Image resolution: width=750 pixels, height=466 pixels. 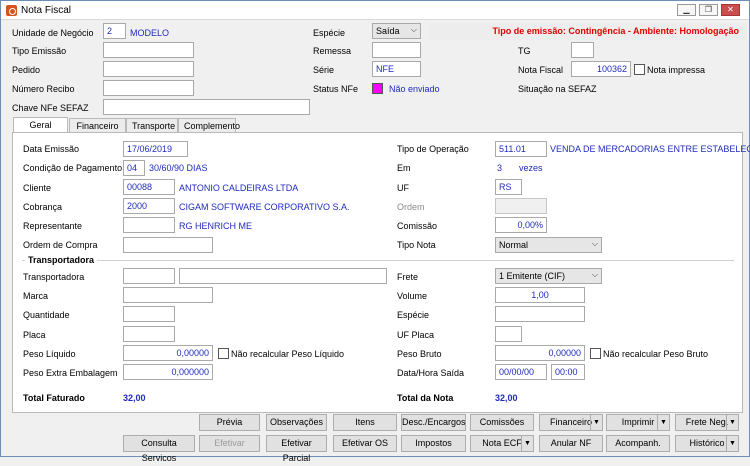 I want to click on status-nfe-label: Status NFe, so click(x=336, y=89).